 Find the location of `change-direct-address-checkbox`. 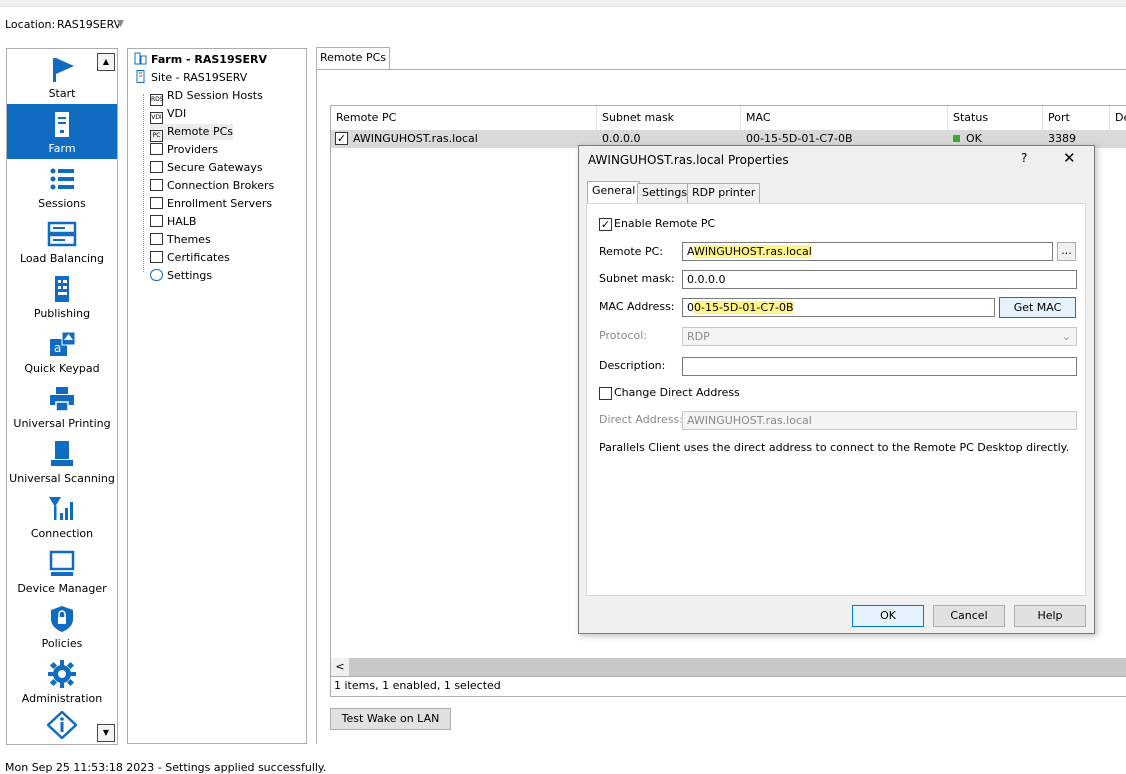

change-direct-address-checkbox is located at coordinates (605, 393).